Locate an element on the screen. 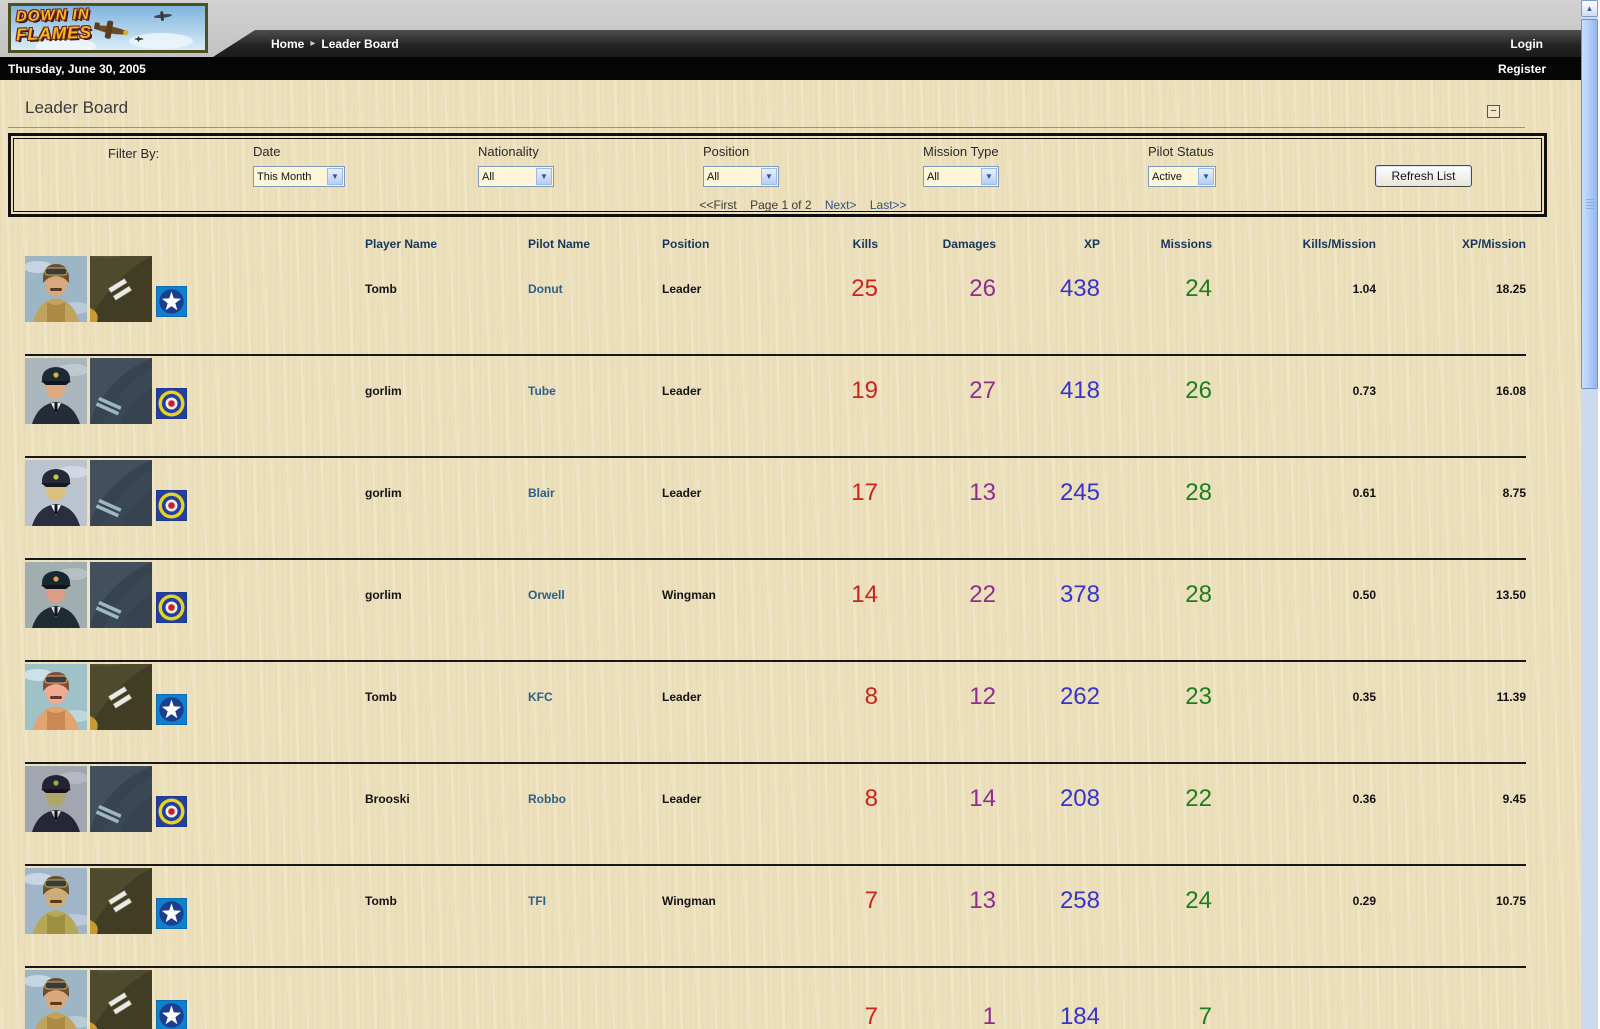  xp-per-mission-value: 8.75 is located at coordinates (1514, 493).